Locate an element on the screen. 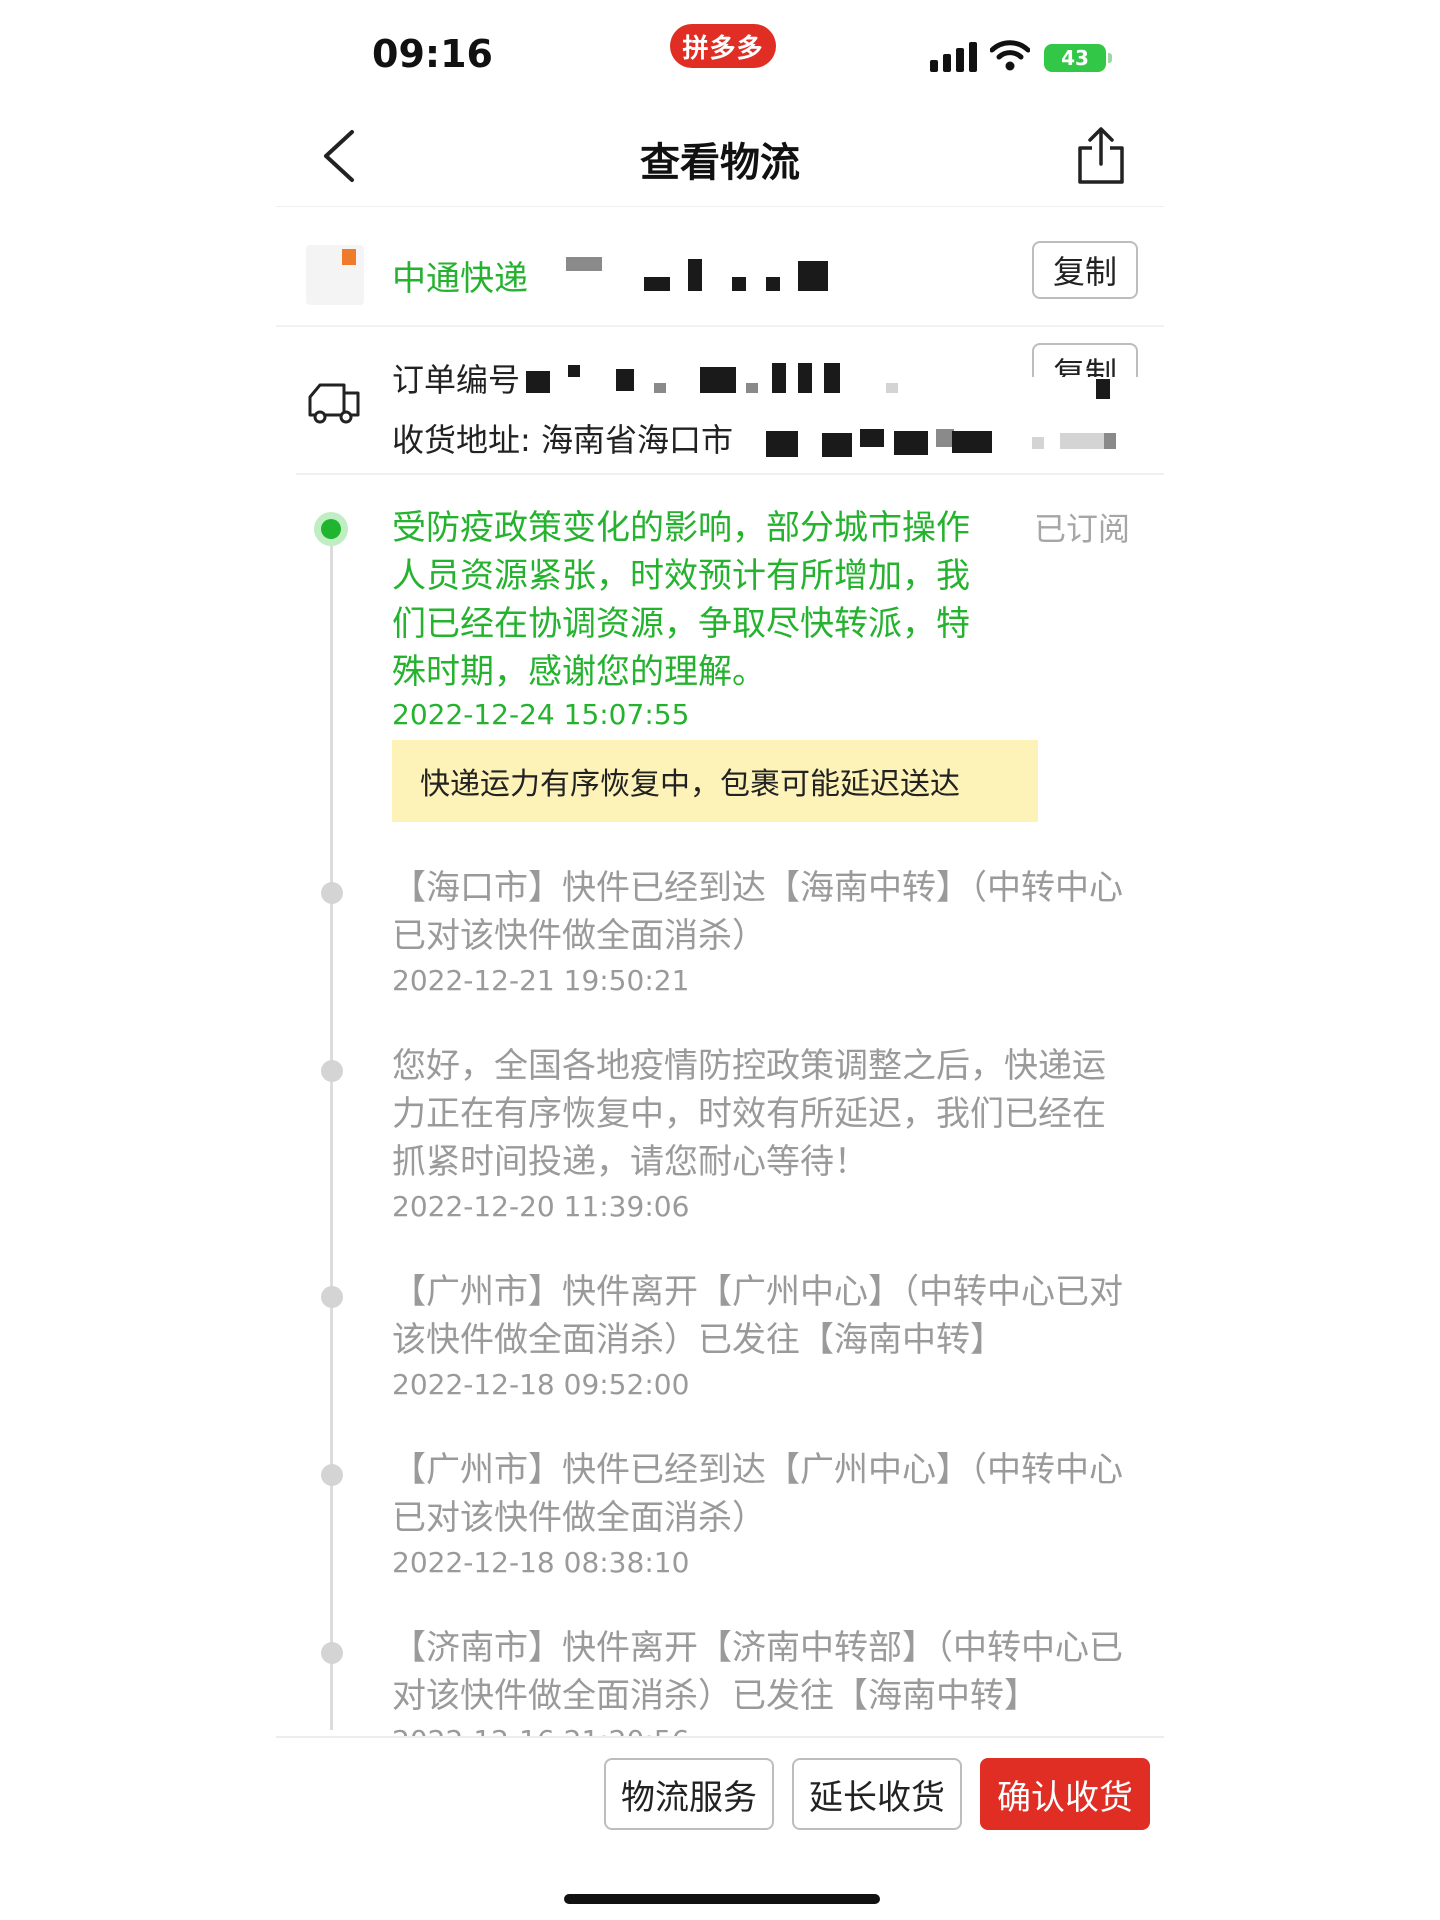 The width and height of the screenshot is (1440, 1920). battery-icon: 43 is located at coordinates (1078, 58).